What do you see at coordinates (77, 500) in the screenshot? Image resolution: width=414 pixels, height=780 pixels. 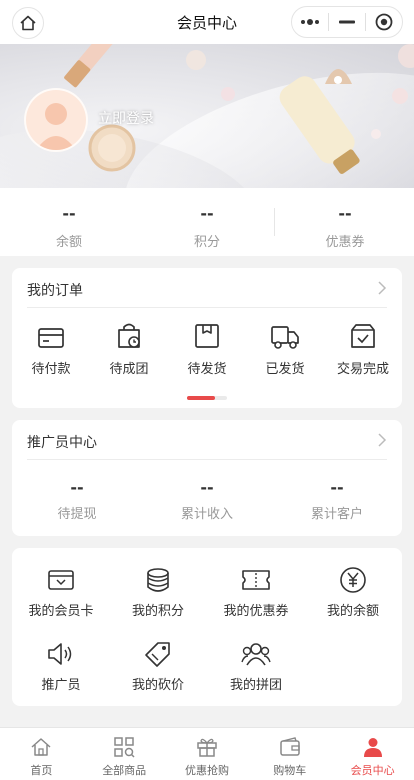 I see `promoter-withdrawable: -- 待提现` at bounding box center [77, 500].